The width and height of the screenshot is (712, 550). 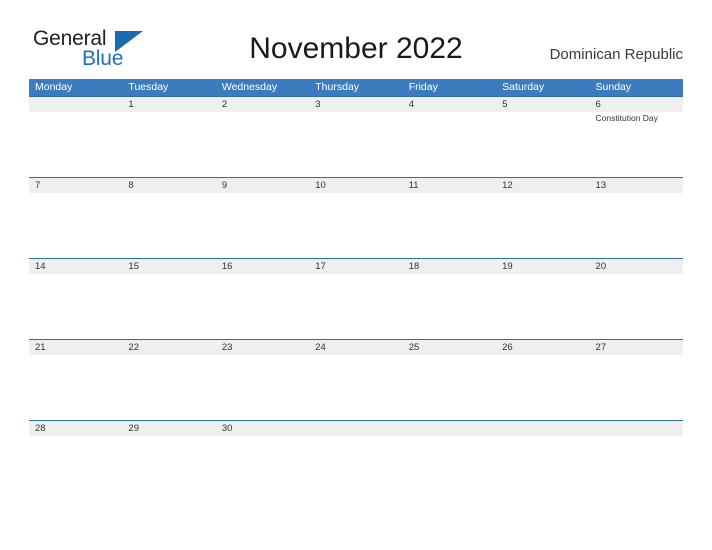 I want to click on weekday-header-wednesday: Wednesday, so click(x=249, y=87).